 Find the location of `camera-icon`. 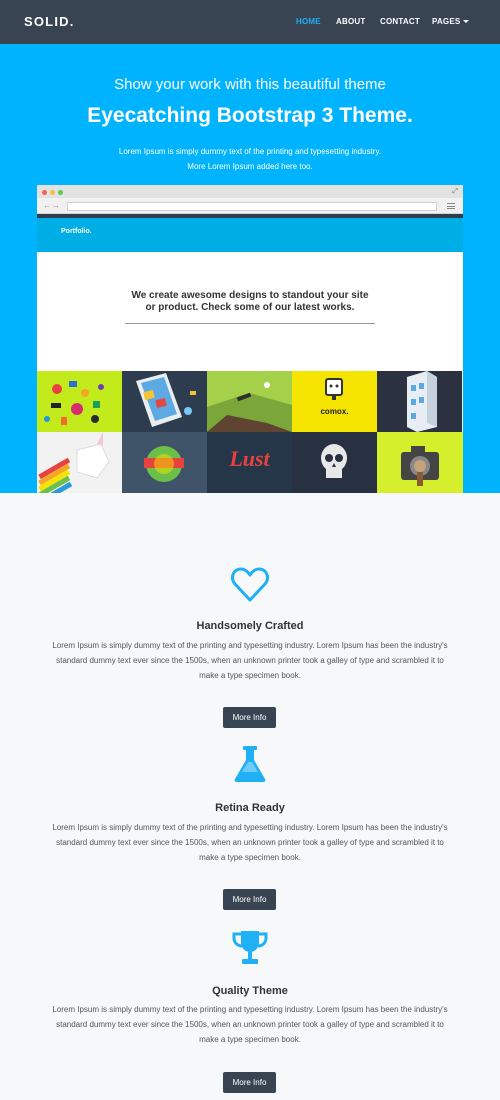

camera-icon is located at coordinates (420, 466).